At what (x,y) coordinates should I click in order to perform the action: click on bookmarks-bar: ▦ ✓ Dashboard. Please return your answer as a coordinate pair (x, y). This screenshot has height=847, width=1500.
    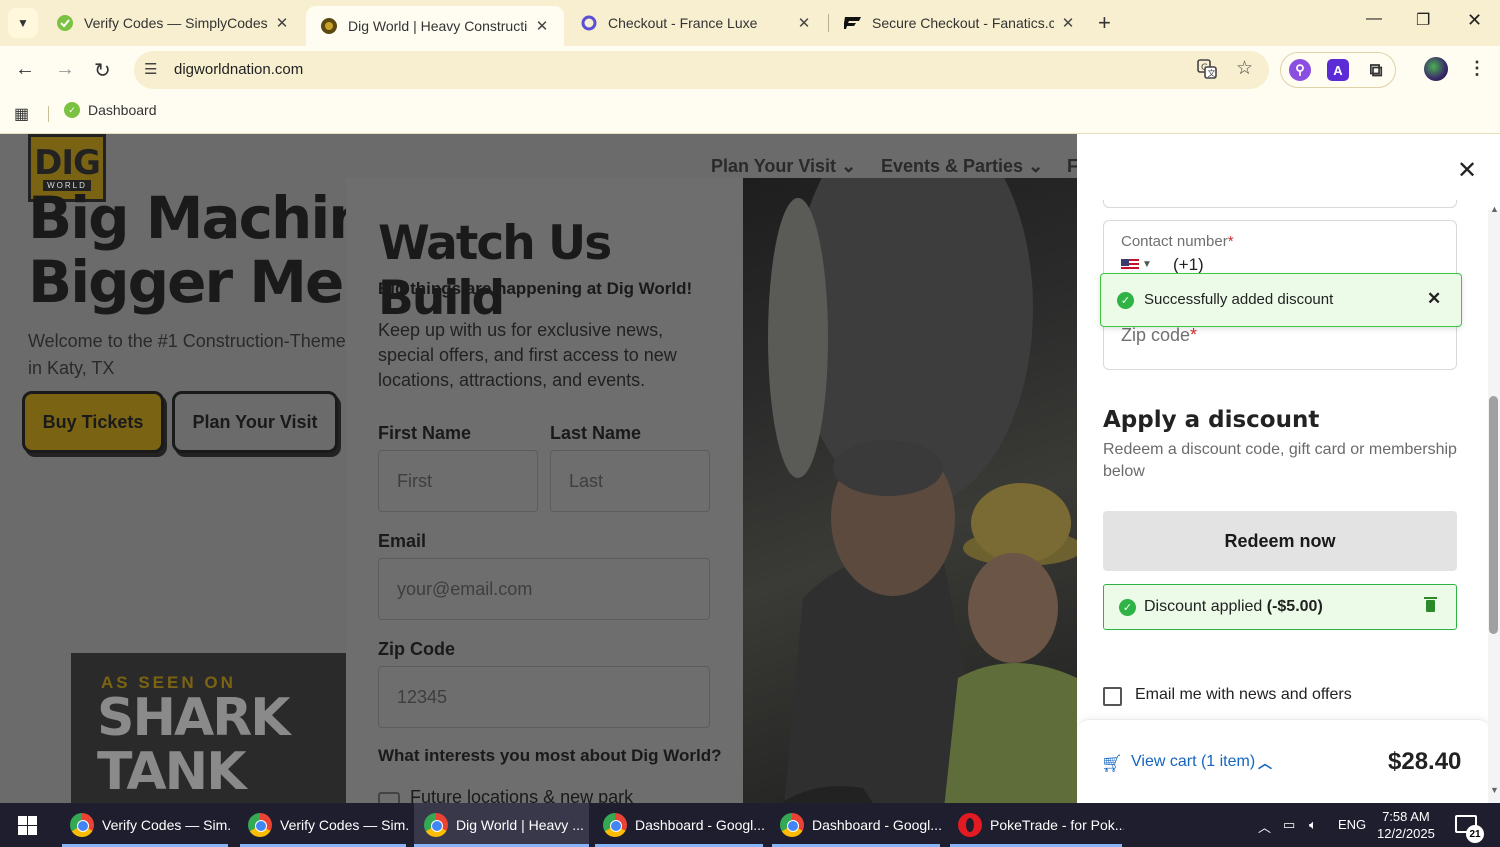
    Looking at the image, I should click on (750, 114).